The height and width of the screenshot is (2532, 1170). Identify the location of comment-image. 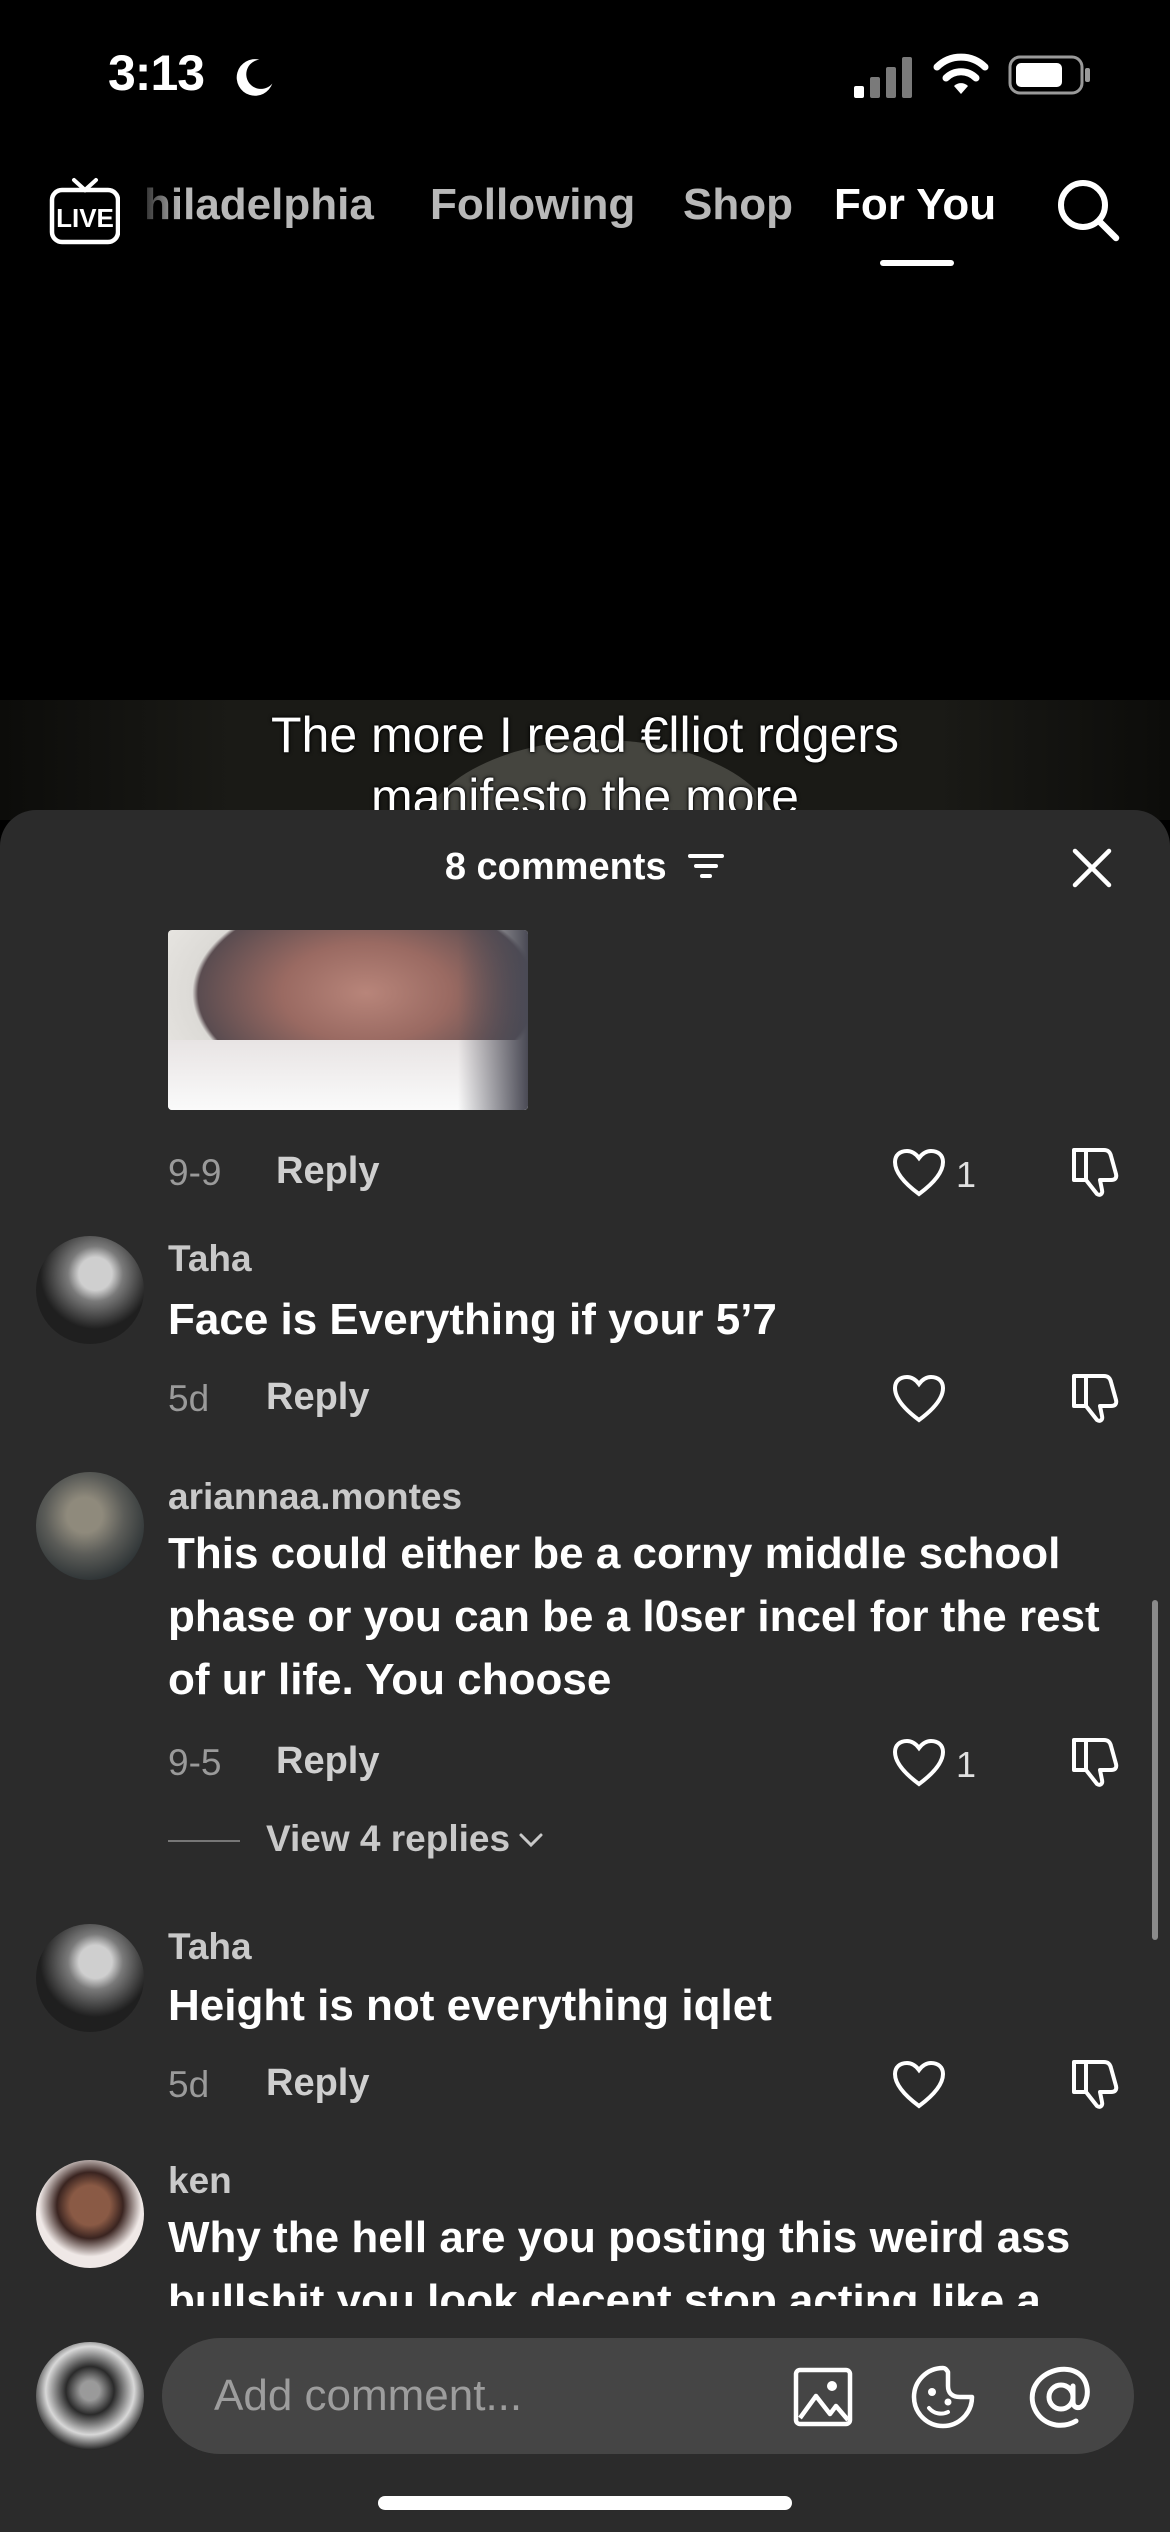
(348, 1020).